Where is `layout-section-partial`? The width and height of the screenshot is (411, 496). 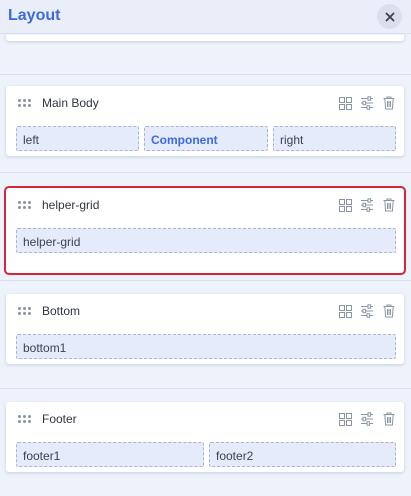 layout-section-partial is located at coordinates (205, 38).